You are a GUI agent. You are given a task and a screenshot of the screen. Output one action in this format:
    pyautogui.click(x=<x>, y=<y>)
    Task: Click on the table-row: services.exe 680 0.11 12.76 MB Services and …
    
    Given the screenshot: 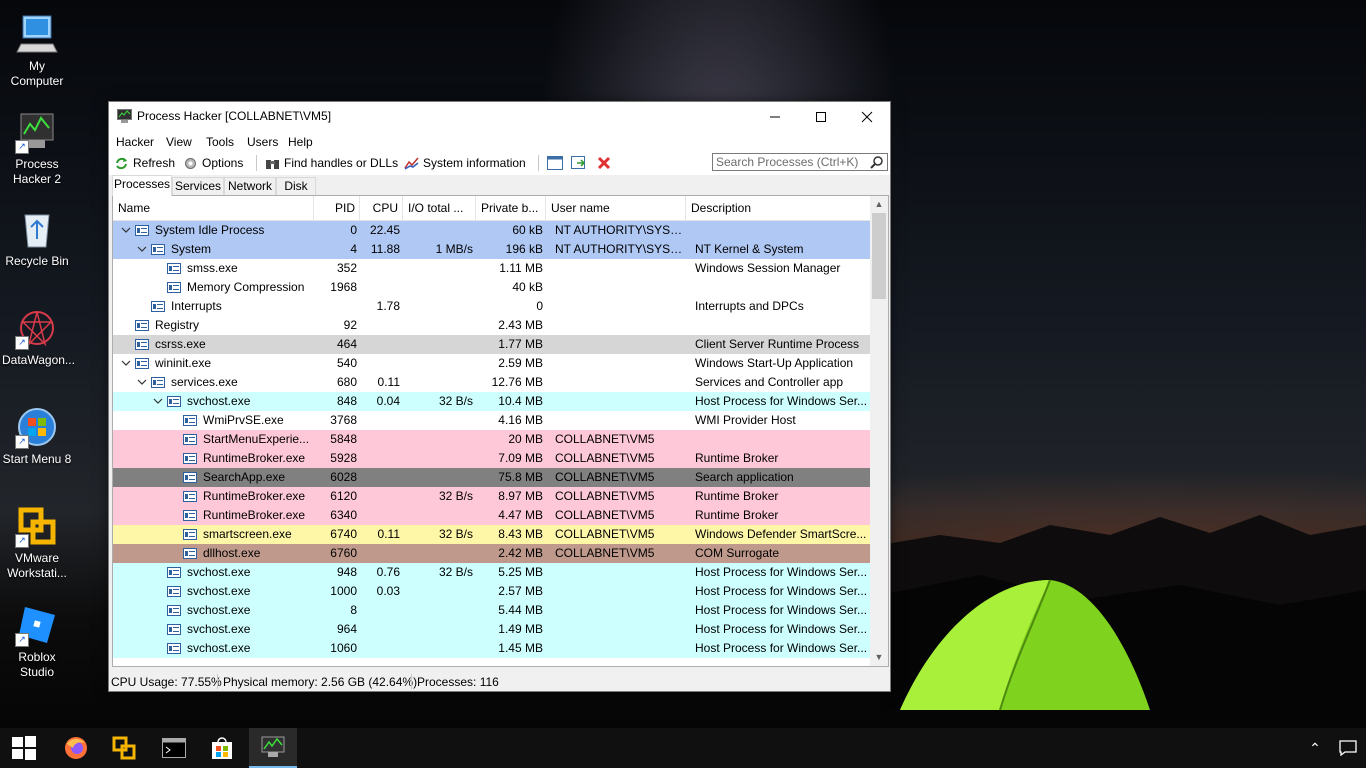 What is the action you would take?
    pyautogui.click(x=491, y=382)
    